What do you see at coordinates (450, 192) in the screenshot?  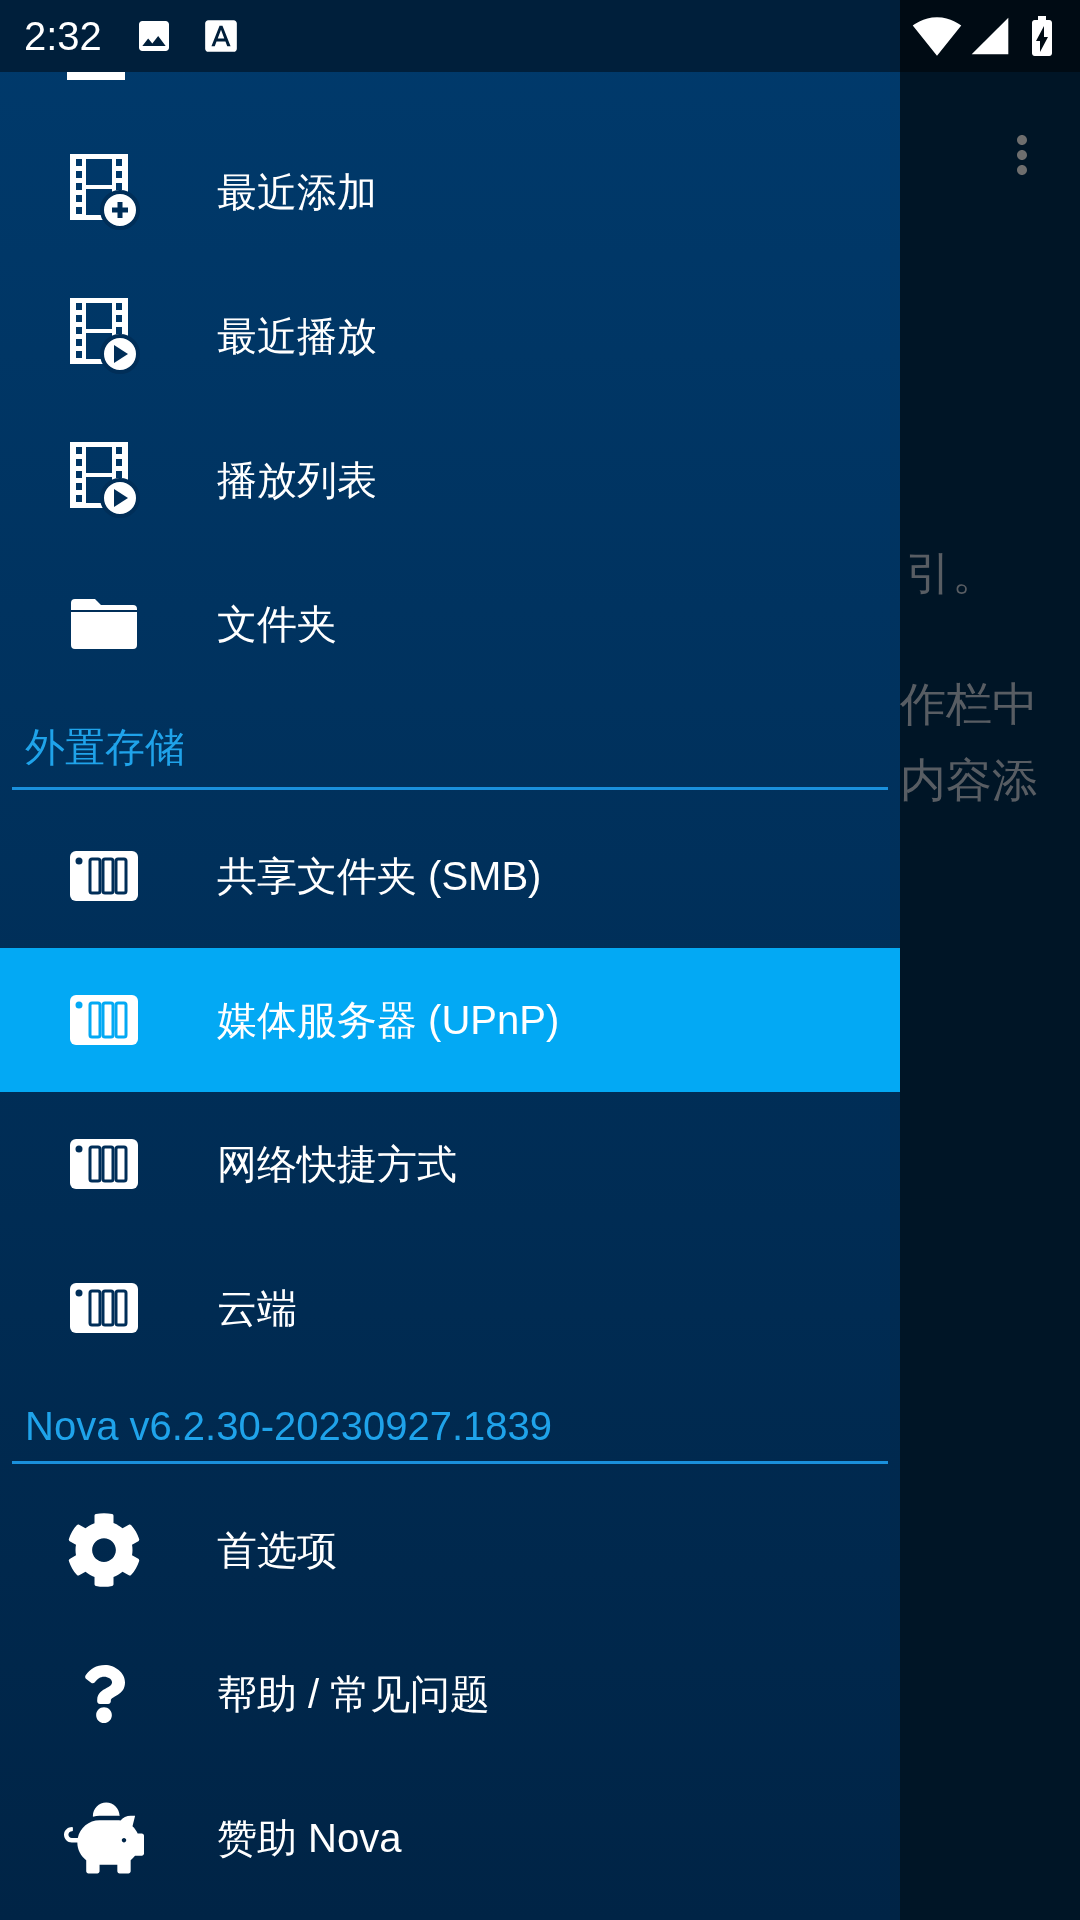 I see `drawer-item: 最近添加` at bounding box center [450, 192].